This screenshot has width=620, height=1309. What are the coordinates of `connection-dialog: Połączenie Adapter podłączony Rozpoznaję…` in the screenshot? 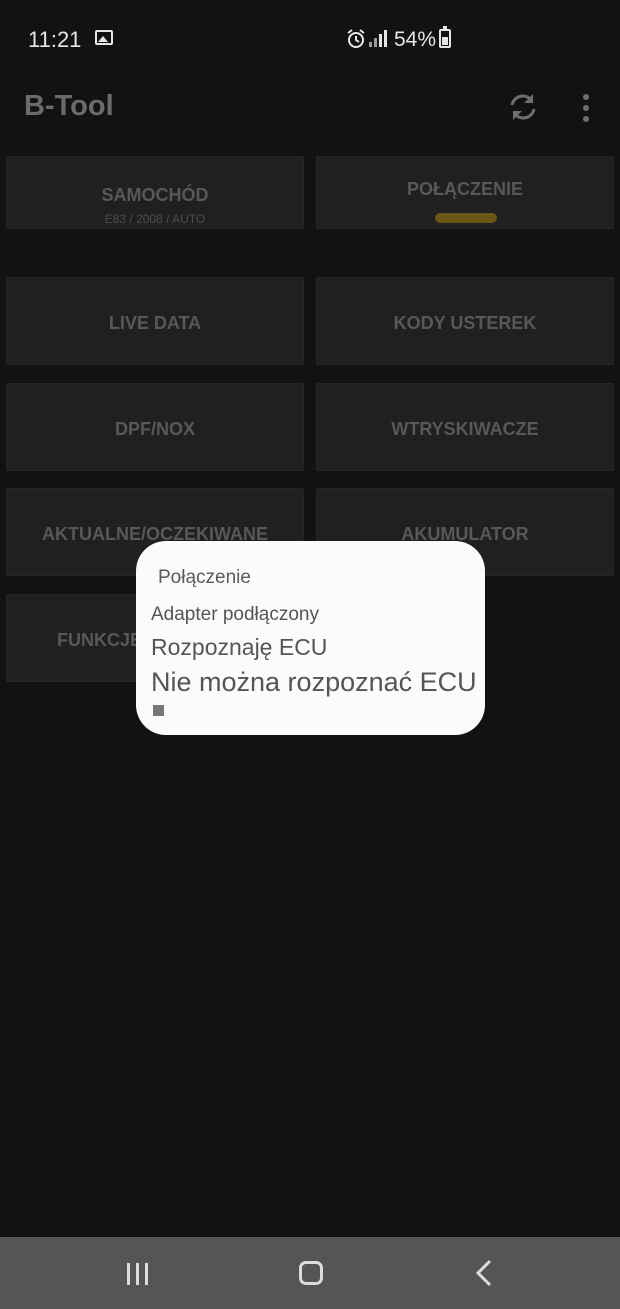 It's located at (310, 638).